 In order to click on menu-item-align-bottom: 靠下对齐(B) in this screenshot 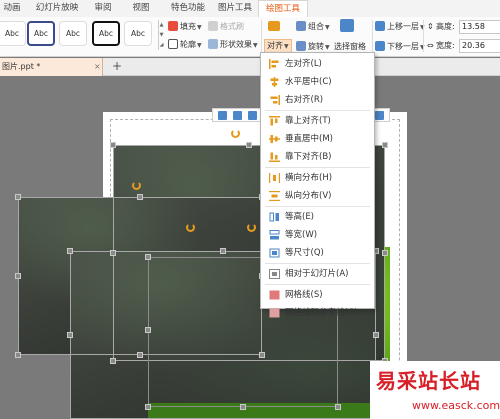, I will do `click(317, 157)`.